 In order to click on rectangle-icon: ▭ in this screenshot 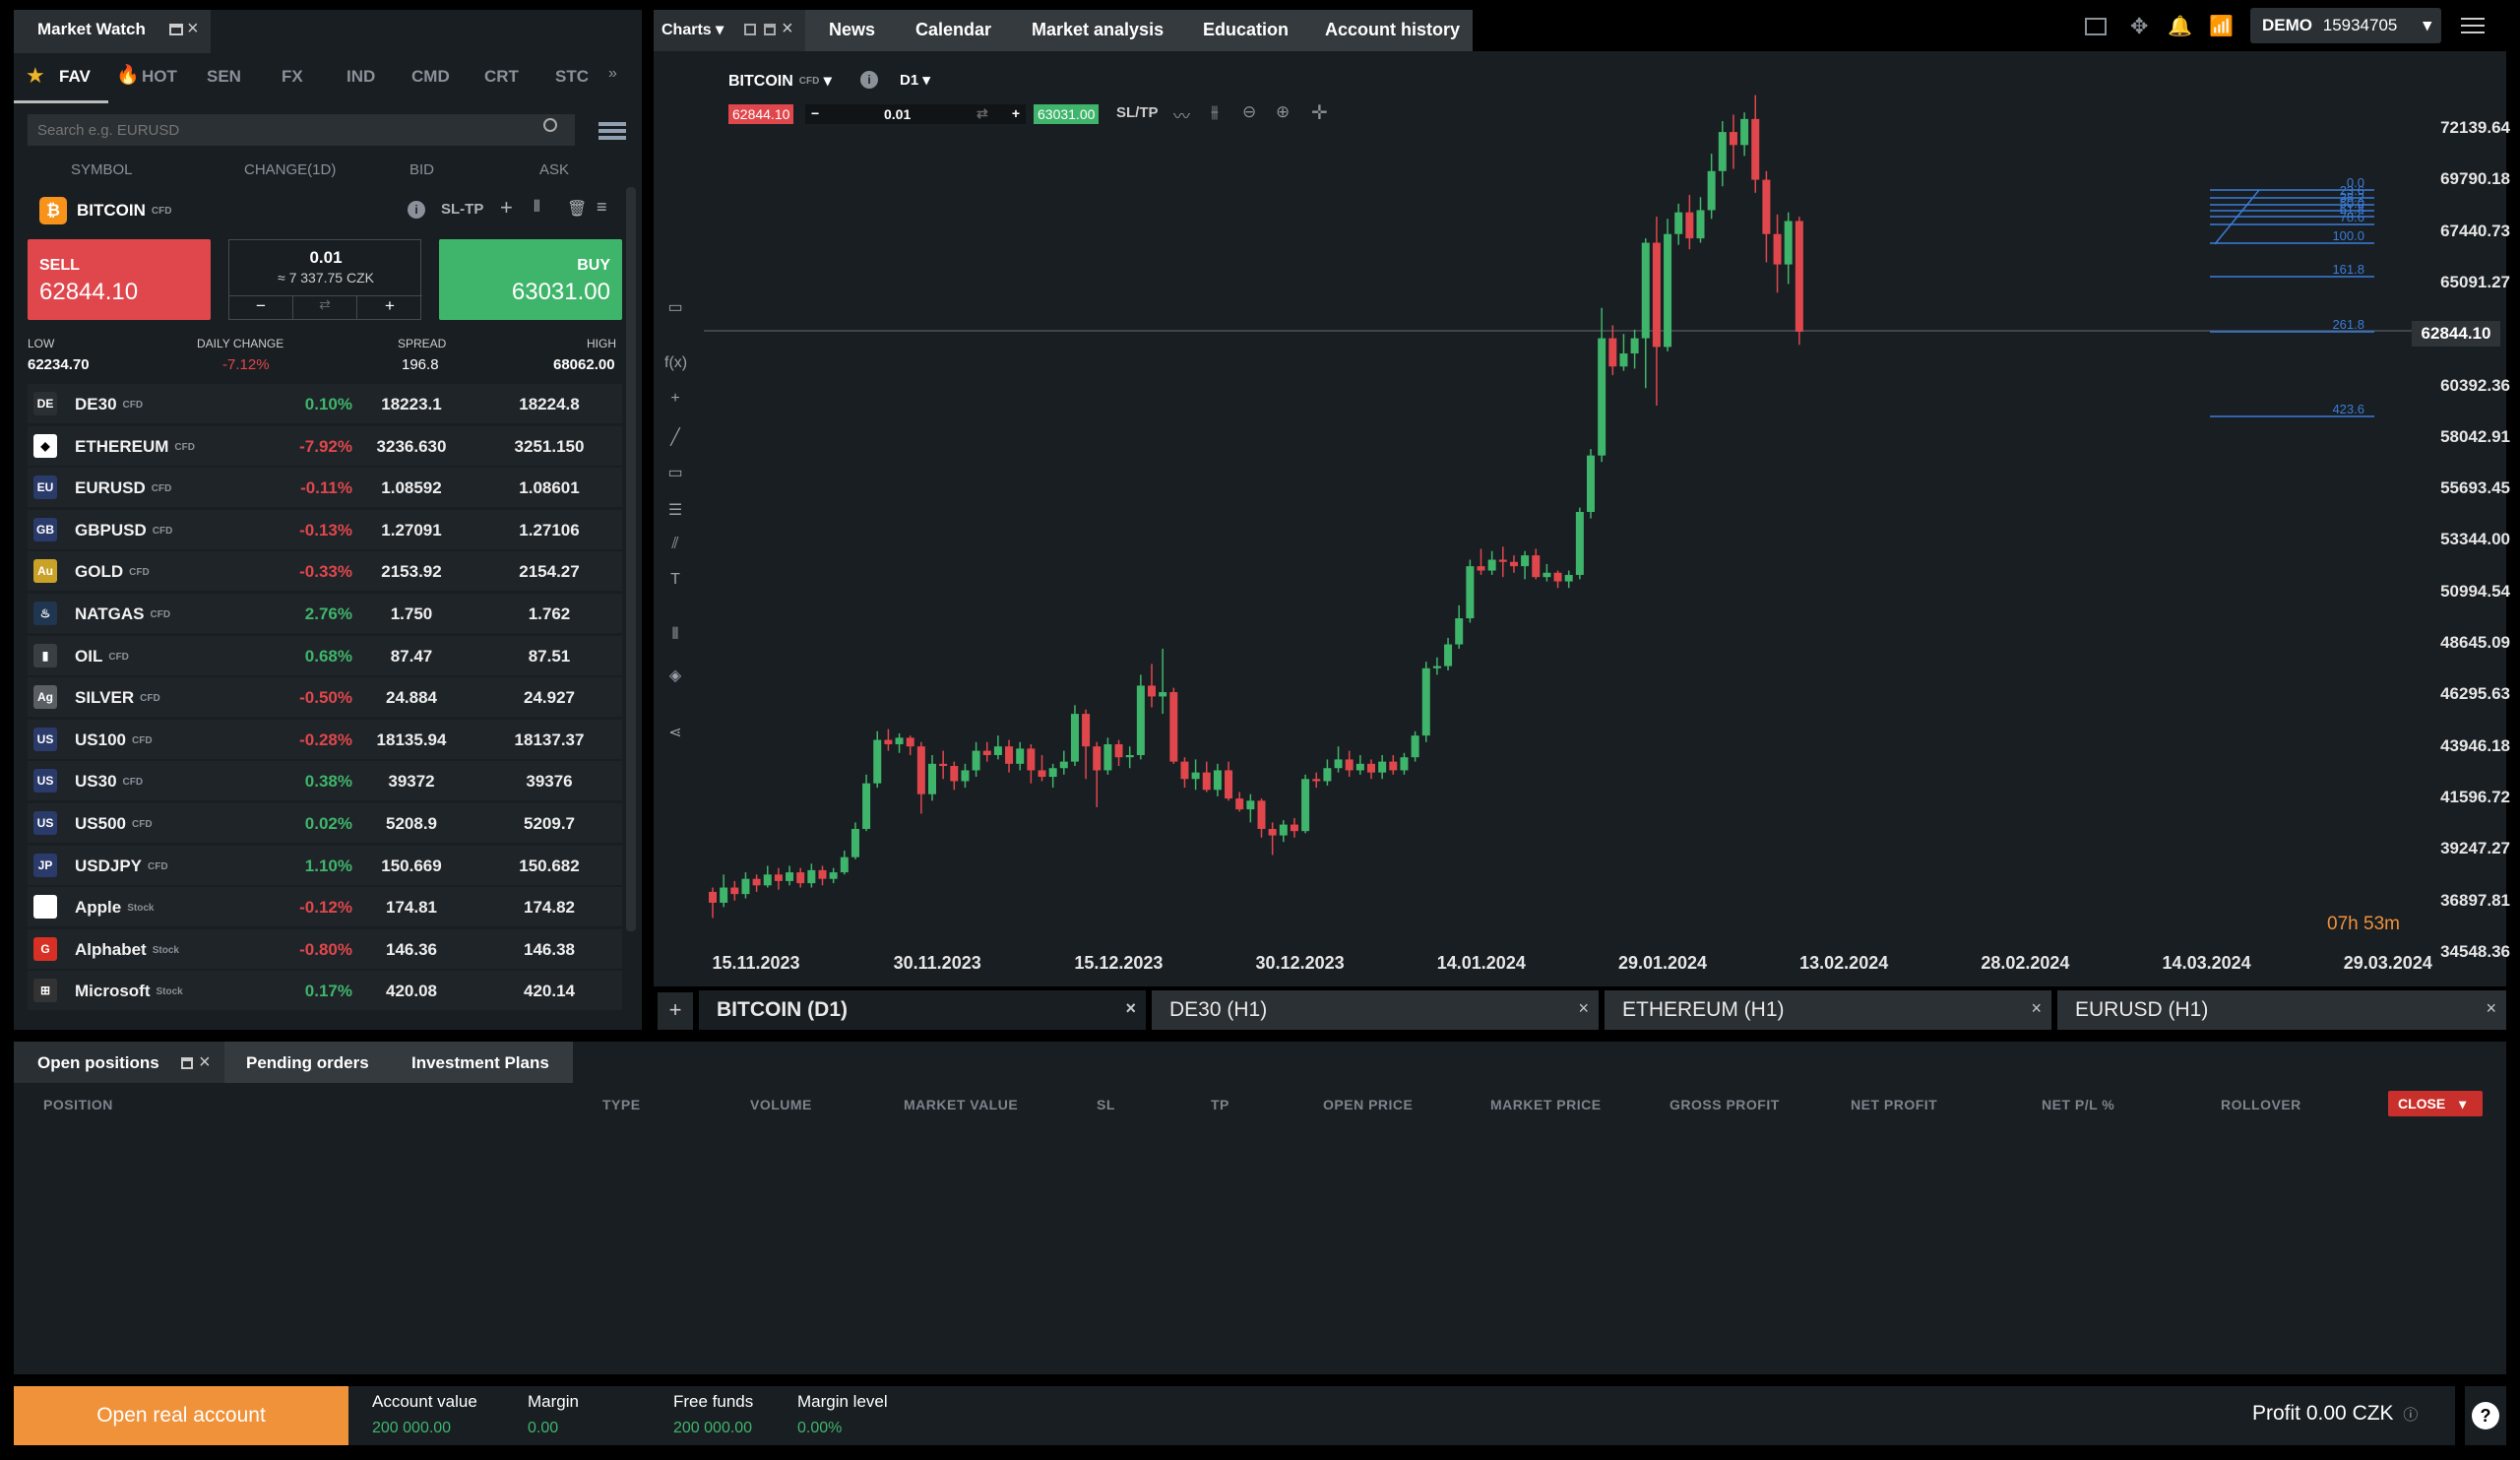, I will do `click(675, 473)`.